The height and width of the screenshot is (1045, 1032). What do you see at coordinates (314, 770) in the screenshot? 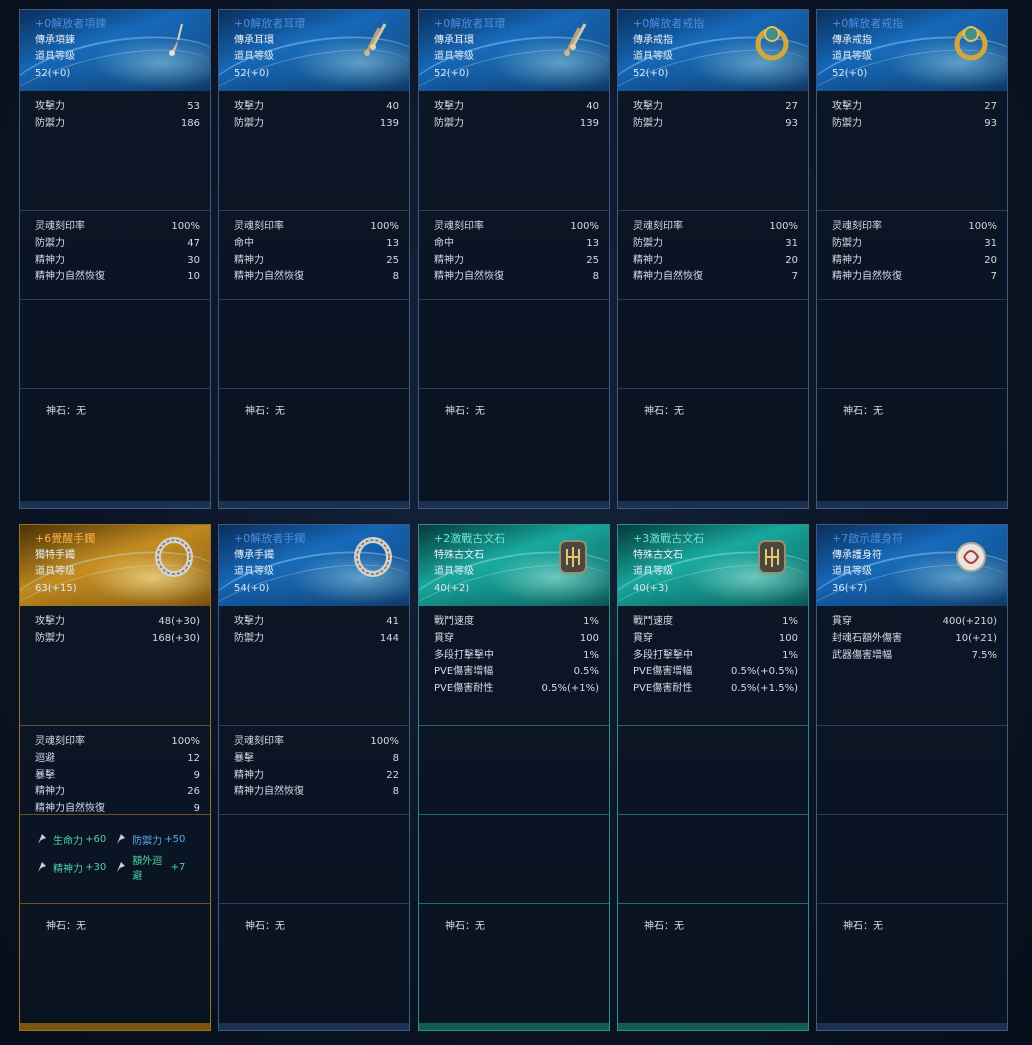
I see `soul-stats: 灵魂刻印率 100% 暴擊 8 精神力 22 精神力自然恢復 8` at bounding box center [314, 770].